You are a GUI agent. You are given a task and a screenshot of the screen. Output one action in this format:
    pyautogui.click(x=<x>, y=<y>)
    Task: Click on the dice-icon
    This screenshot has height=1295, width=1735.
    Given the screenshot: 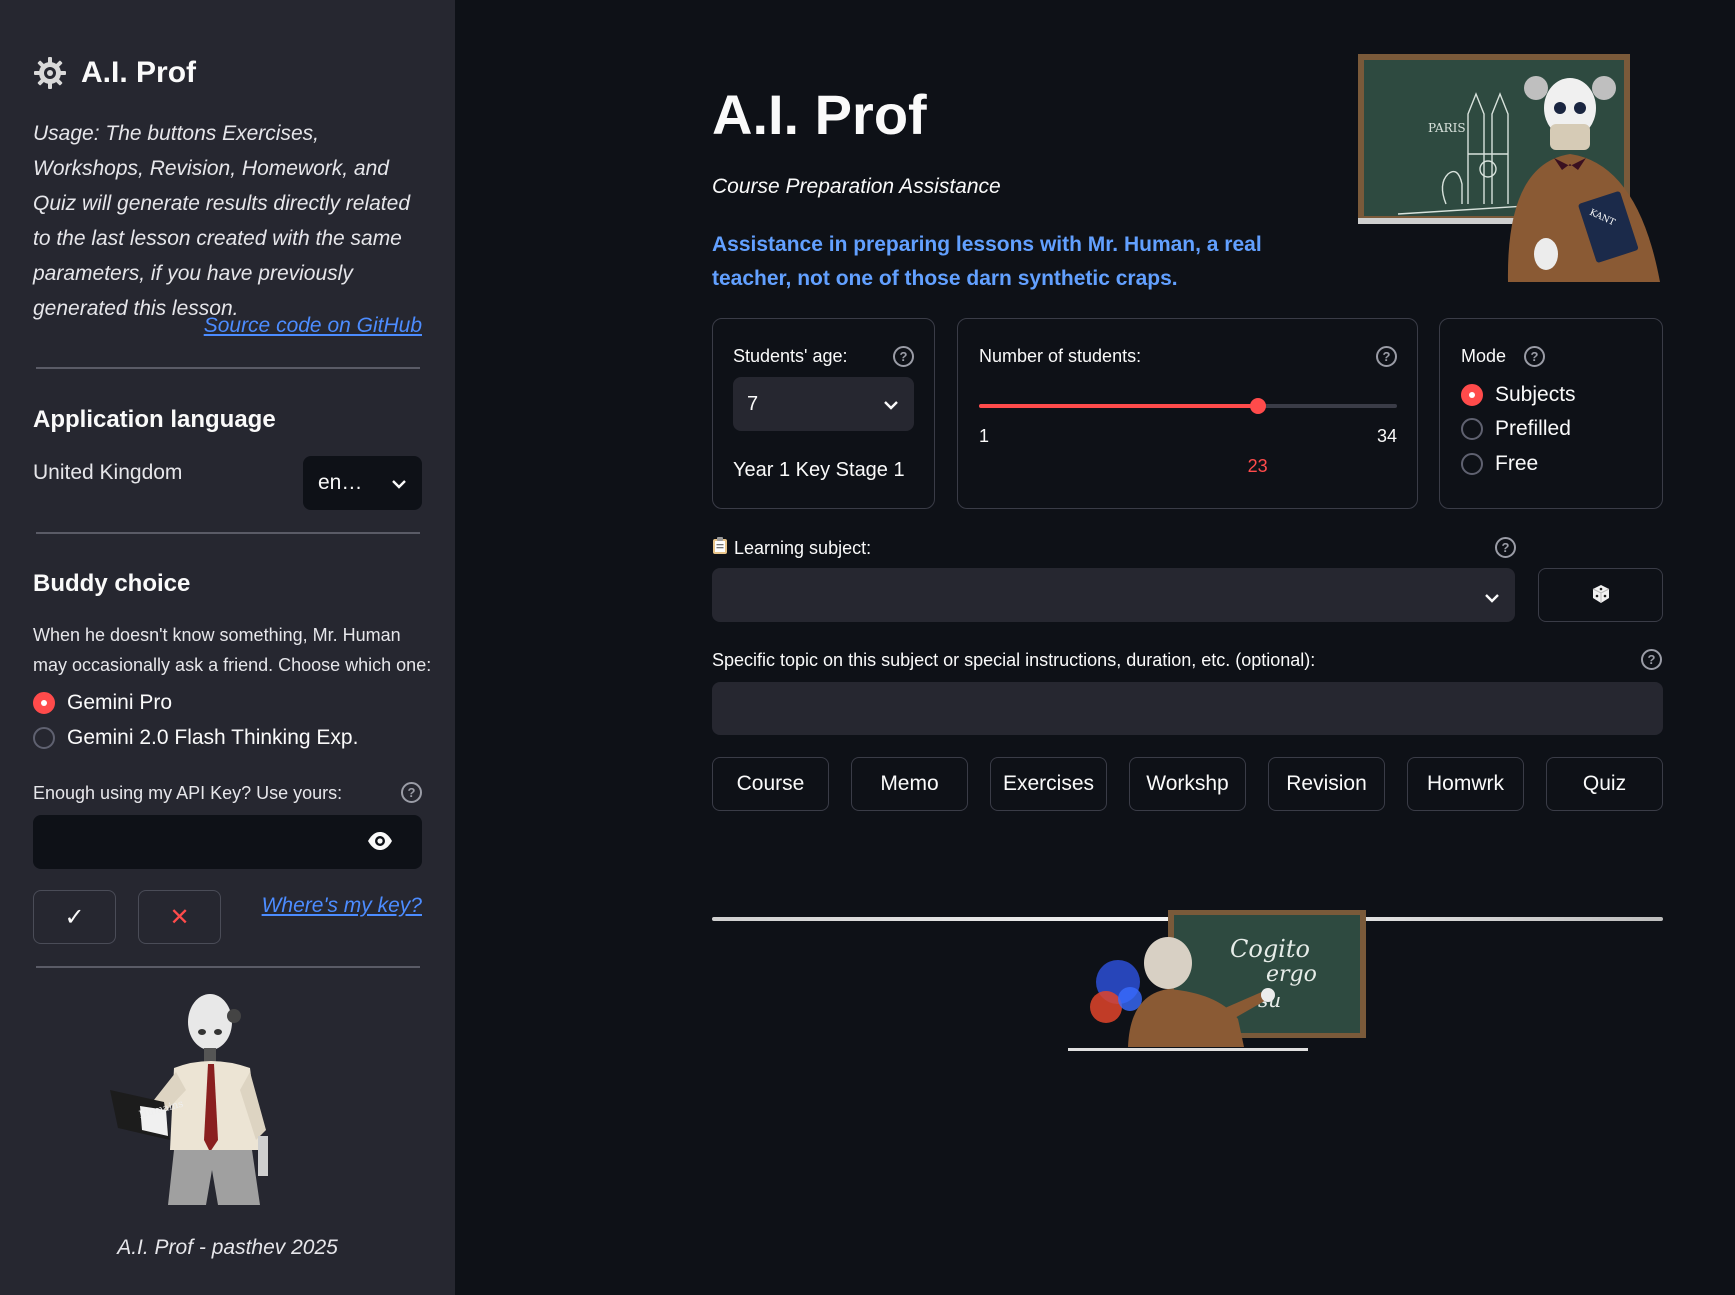 What is the action you would take?
    pyautogui.click(x=1601, y=595)
    